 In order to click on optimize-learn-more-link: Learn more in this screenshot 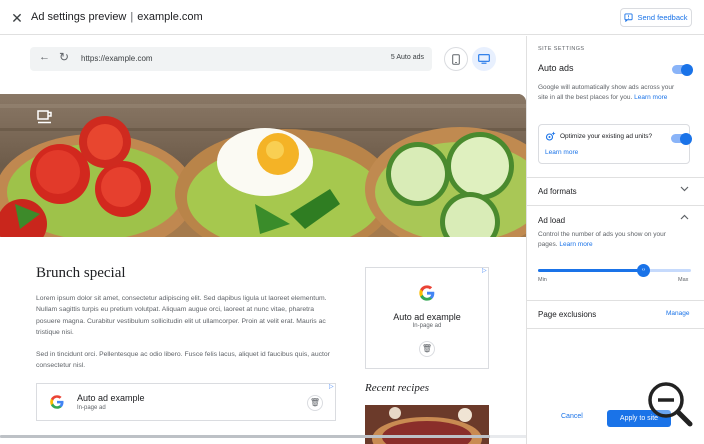, I will do `click(561, 152)`.